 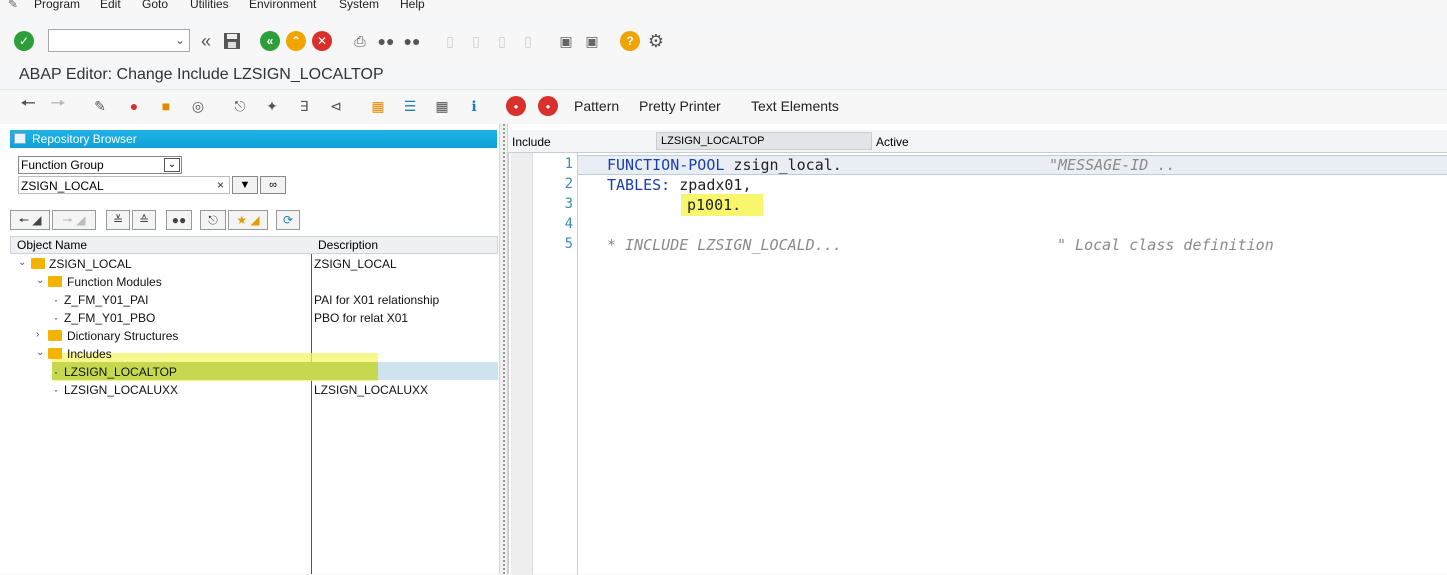 What do you see at coordinates (360, 41) in the screenshot?
I see `print-icon: ⎙` at bounding box center [360, 41].